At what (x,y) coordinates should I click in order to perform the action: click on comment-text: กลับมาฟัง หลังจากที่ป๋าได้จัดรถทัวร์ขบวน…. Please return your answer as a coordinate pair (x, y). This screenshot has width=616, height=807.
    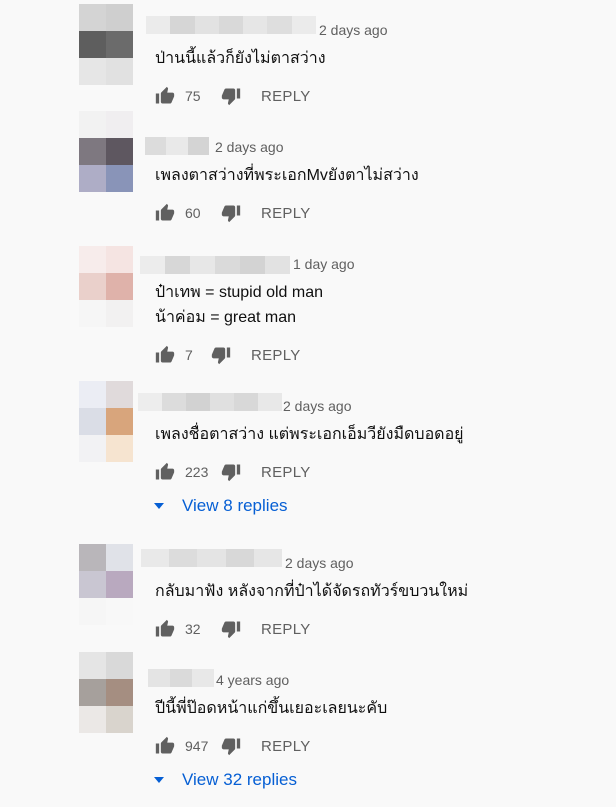
    Looking at the image, I should click on (311, 591).